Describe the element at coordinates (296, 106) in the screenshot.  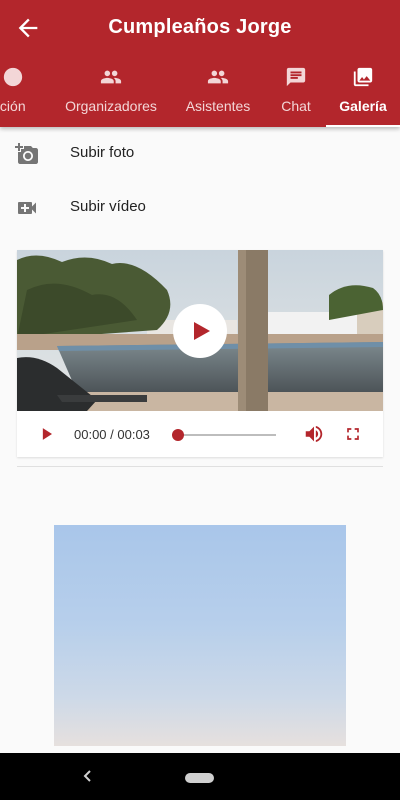
I see `tab-label: Chat` at that location.